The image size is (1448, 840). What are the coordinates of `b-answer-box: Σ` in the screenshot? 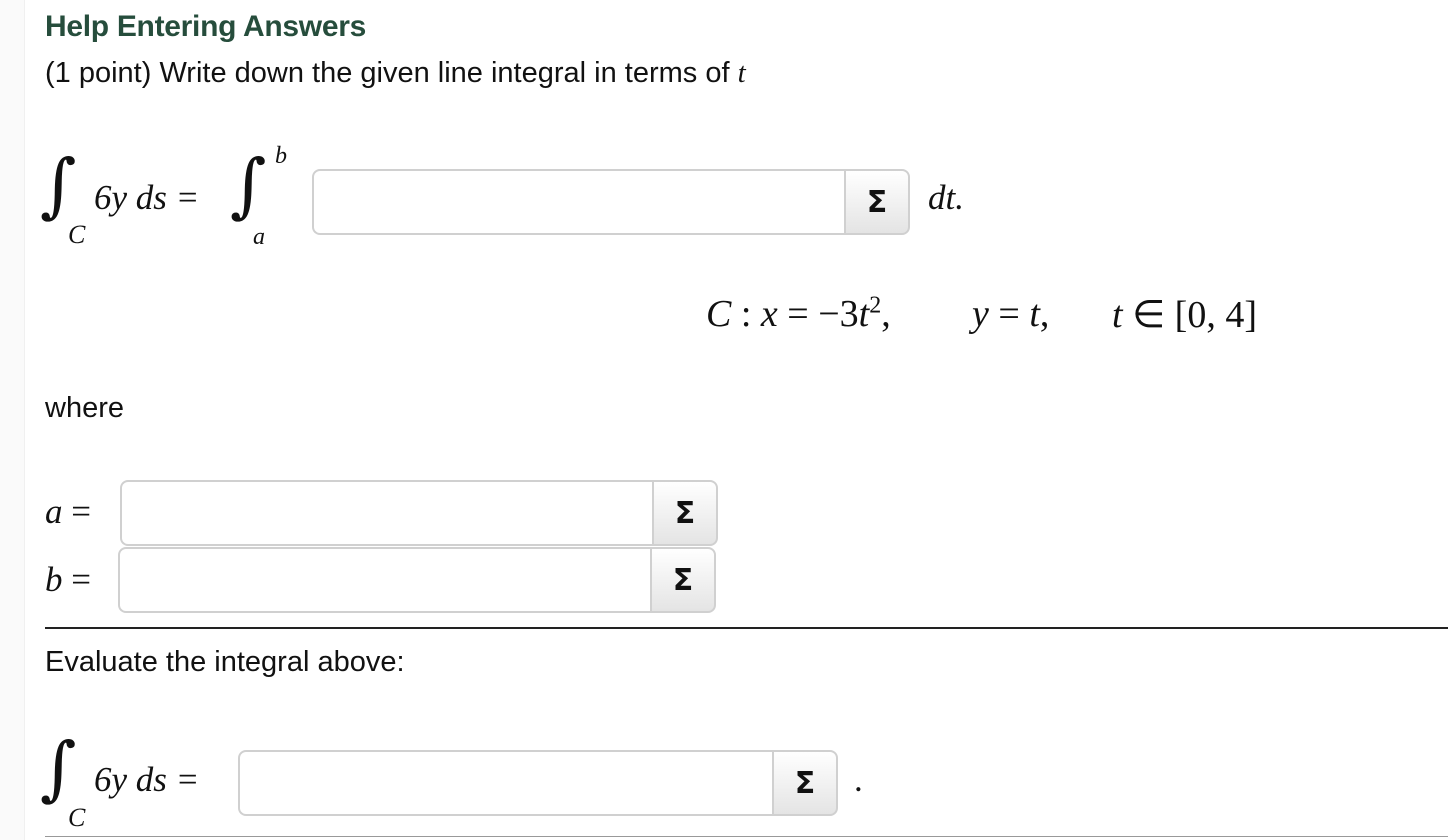 It's located at (417, 580).